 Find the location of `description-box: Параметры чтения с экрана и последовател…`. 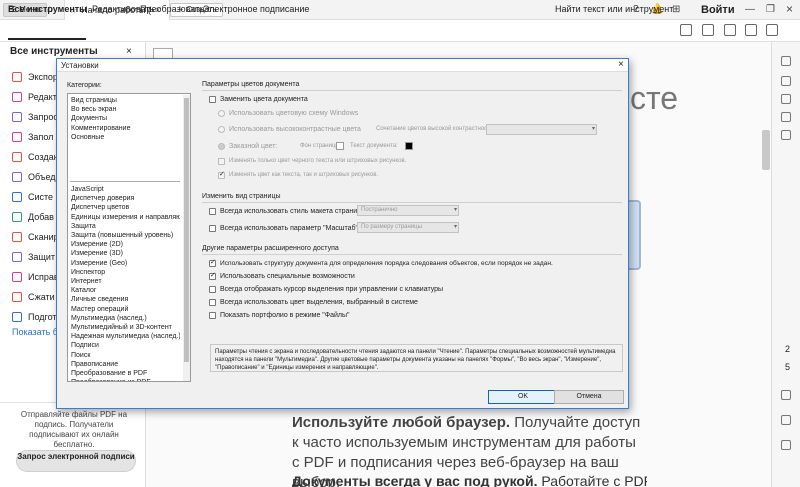

description-box: Параметры чтения с экрана и последовател… is located at coordinates (416, 358).